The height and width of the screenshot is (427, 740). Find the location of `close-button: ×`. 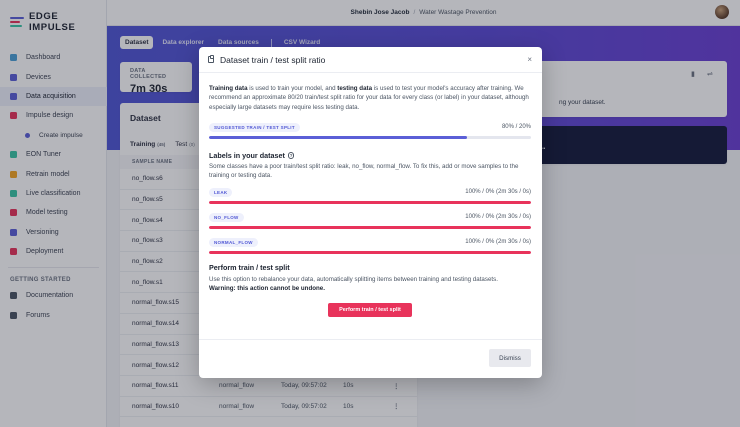

close-button: × is located at coordinates (529, 59).